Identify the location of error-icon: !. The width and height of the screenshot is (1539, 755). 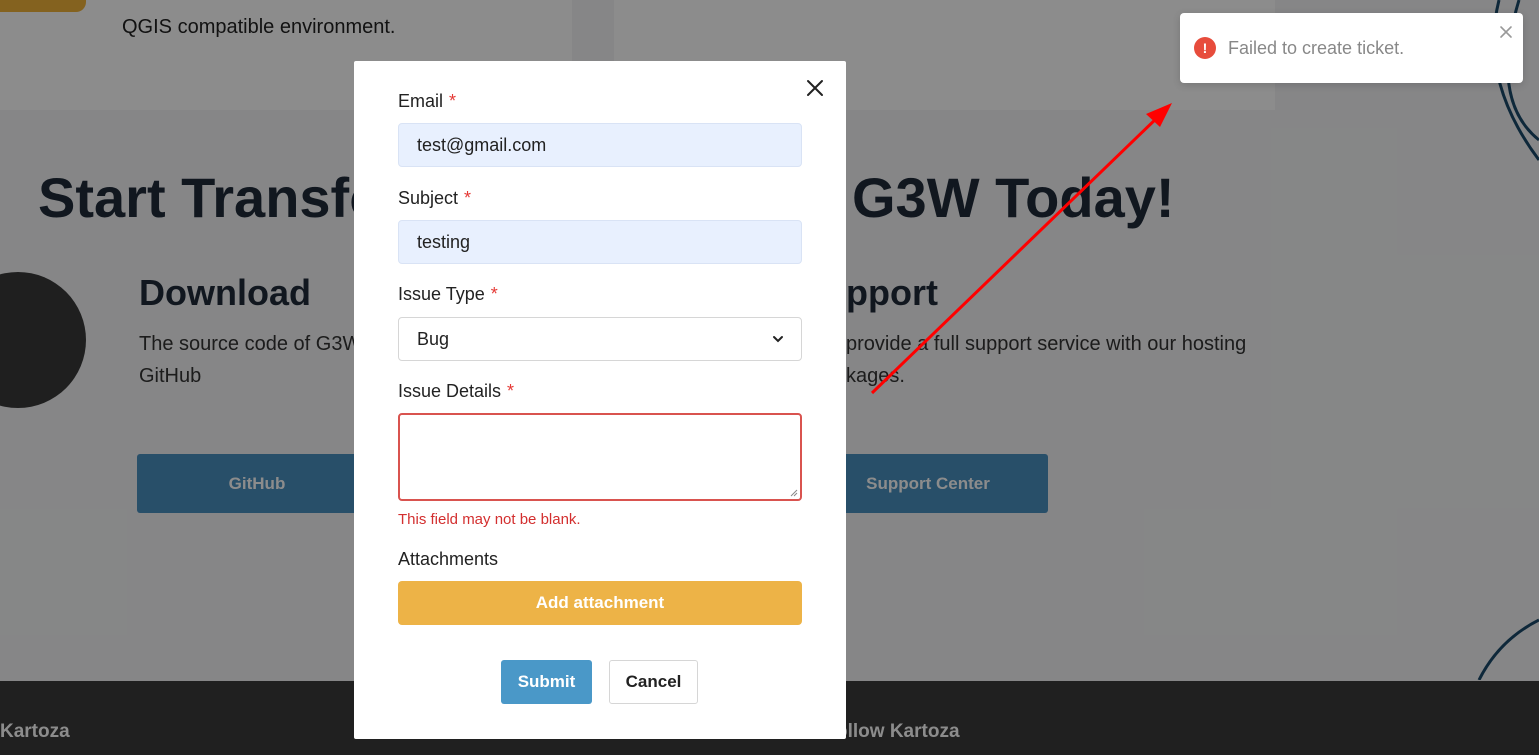
(1205, 48).